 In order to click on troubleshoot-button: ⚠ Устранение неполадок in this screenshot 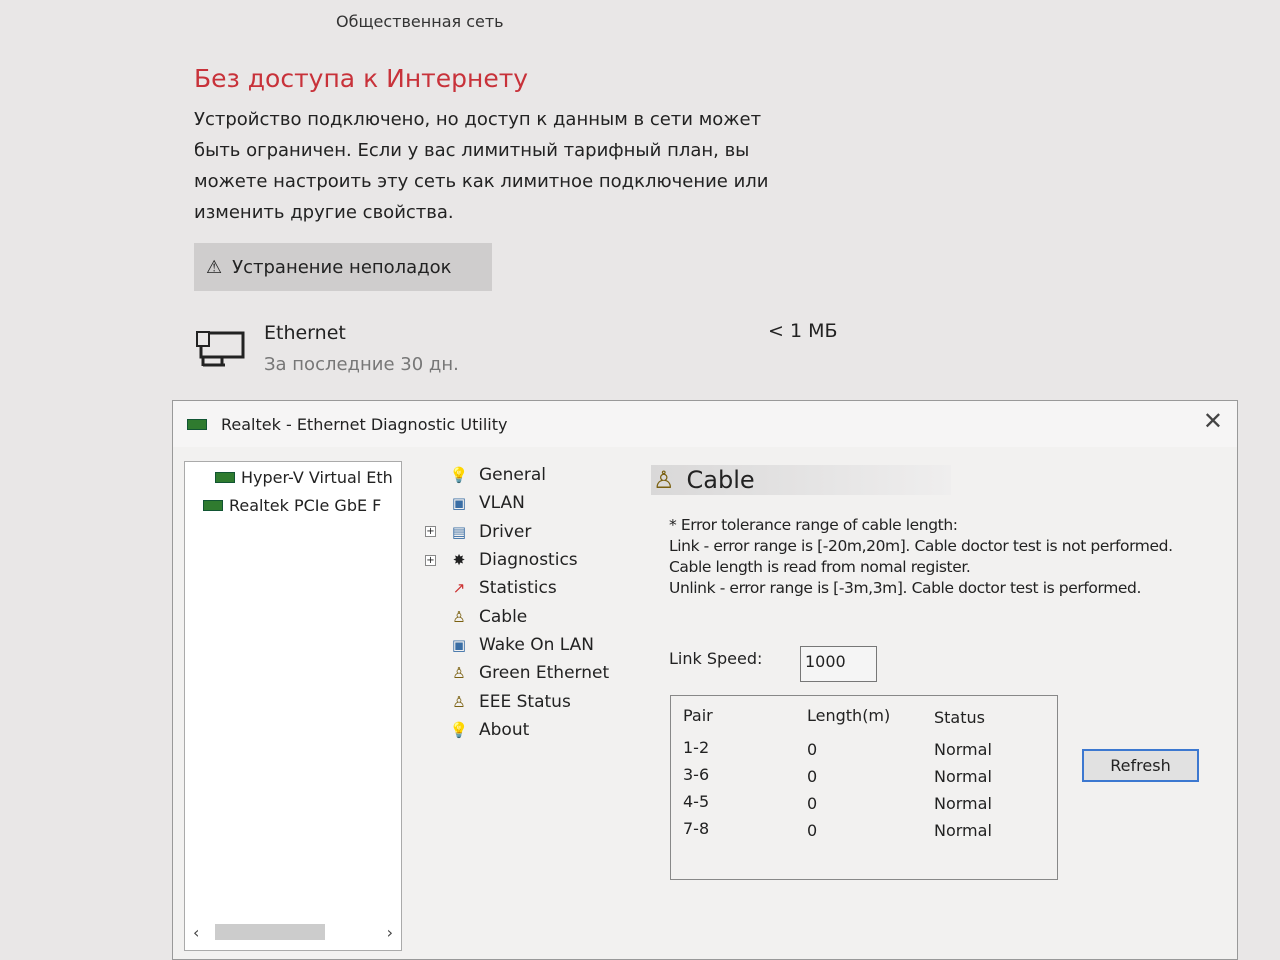, I will do `click(343, 267)`.